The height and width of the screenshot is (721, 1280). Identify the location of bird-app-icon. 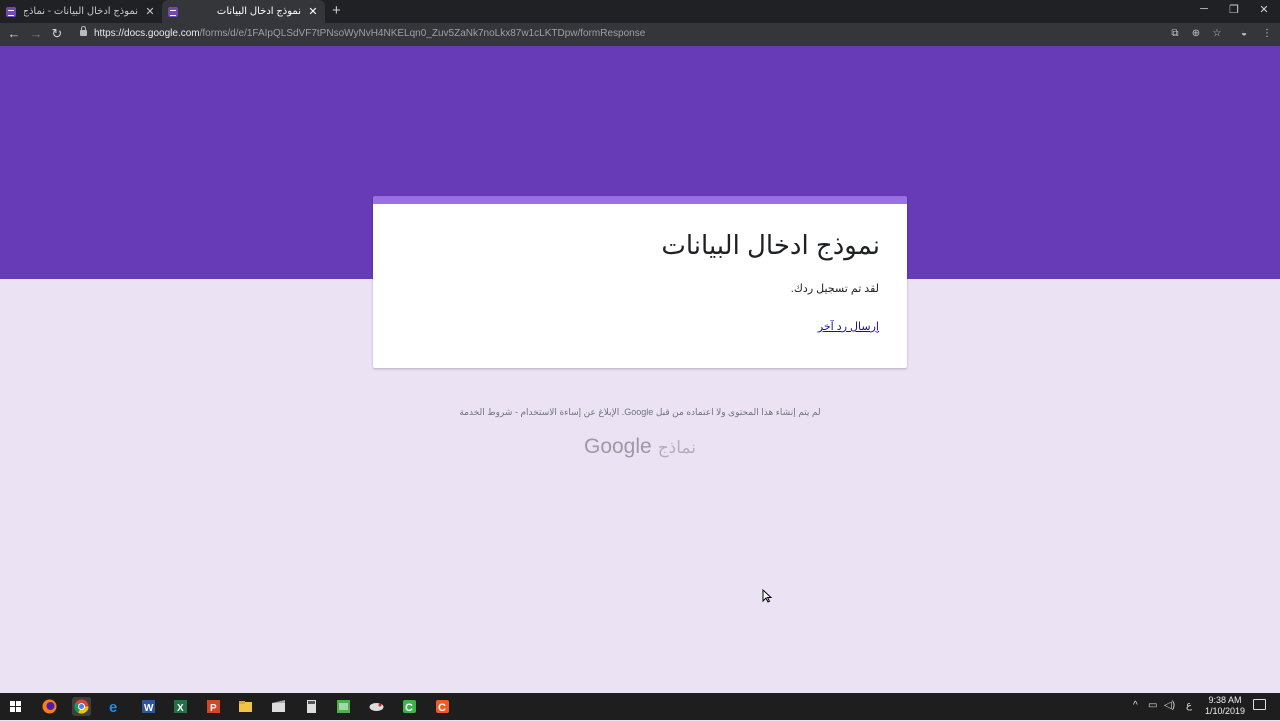
(376, 706).